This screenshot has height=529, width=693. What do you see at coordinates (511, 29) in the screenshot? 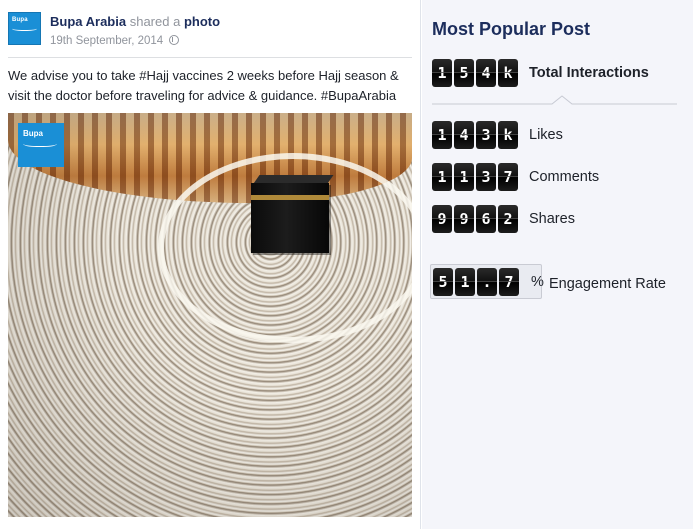
I see `panel-title: Most Popular Post` at bounding box center [511, 29].